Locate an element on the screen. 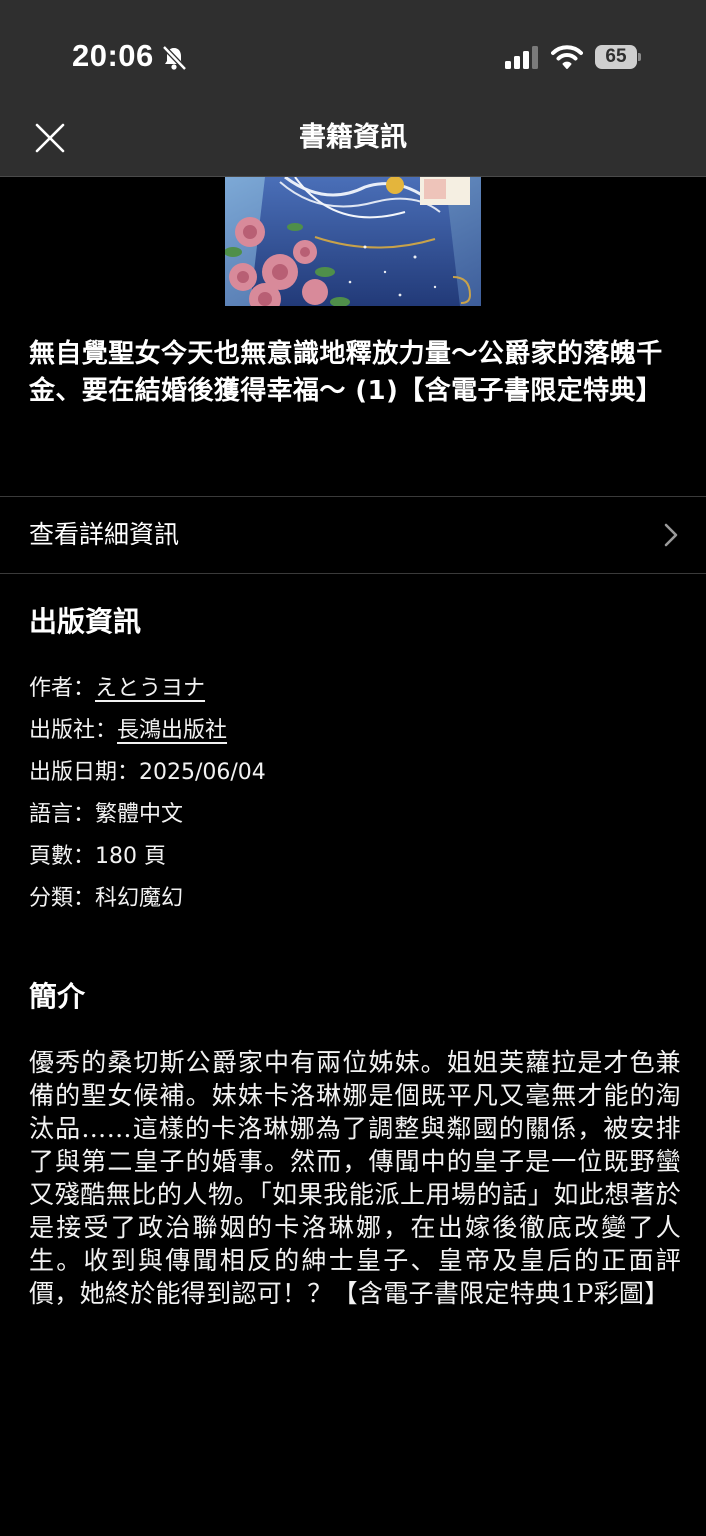 The height and width of the screenshot is (1536, 706). chevron-right-icon is located at coordinates (671, 535).